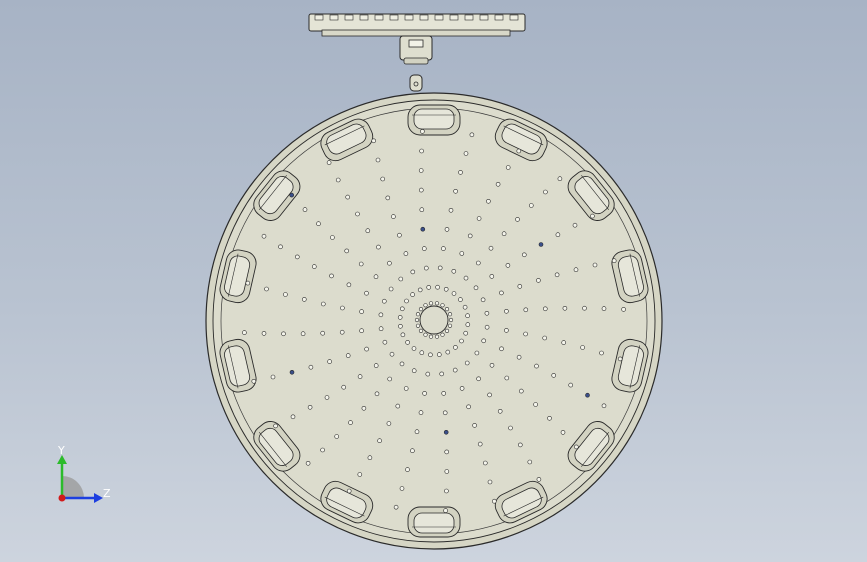 This screenshot has height=562, width=867. Describe the element at coordinates (73, 487) in the screenshot. I see `triad-quadrant` at that location.